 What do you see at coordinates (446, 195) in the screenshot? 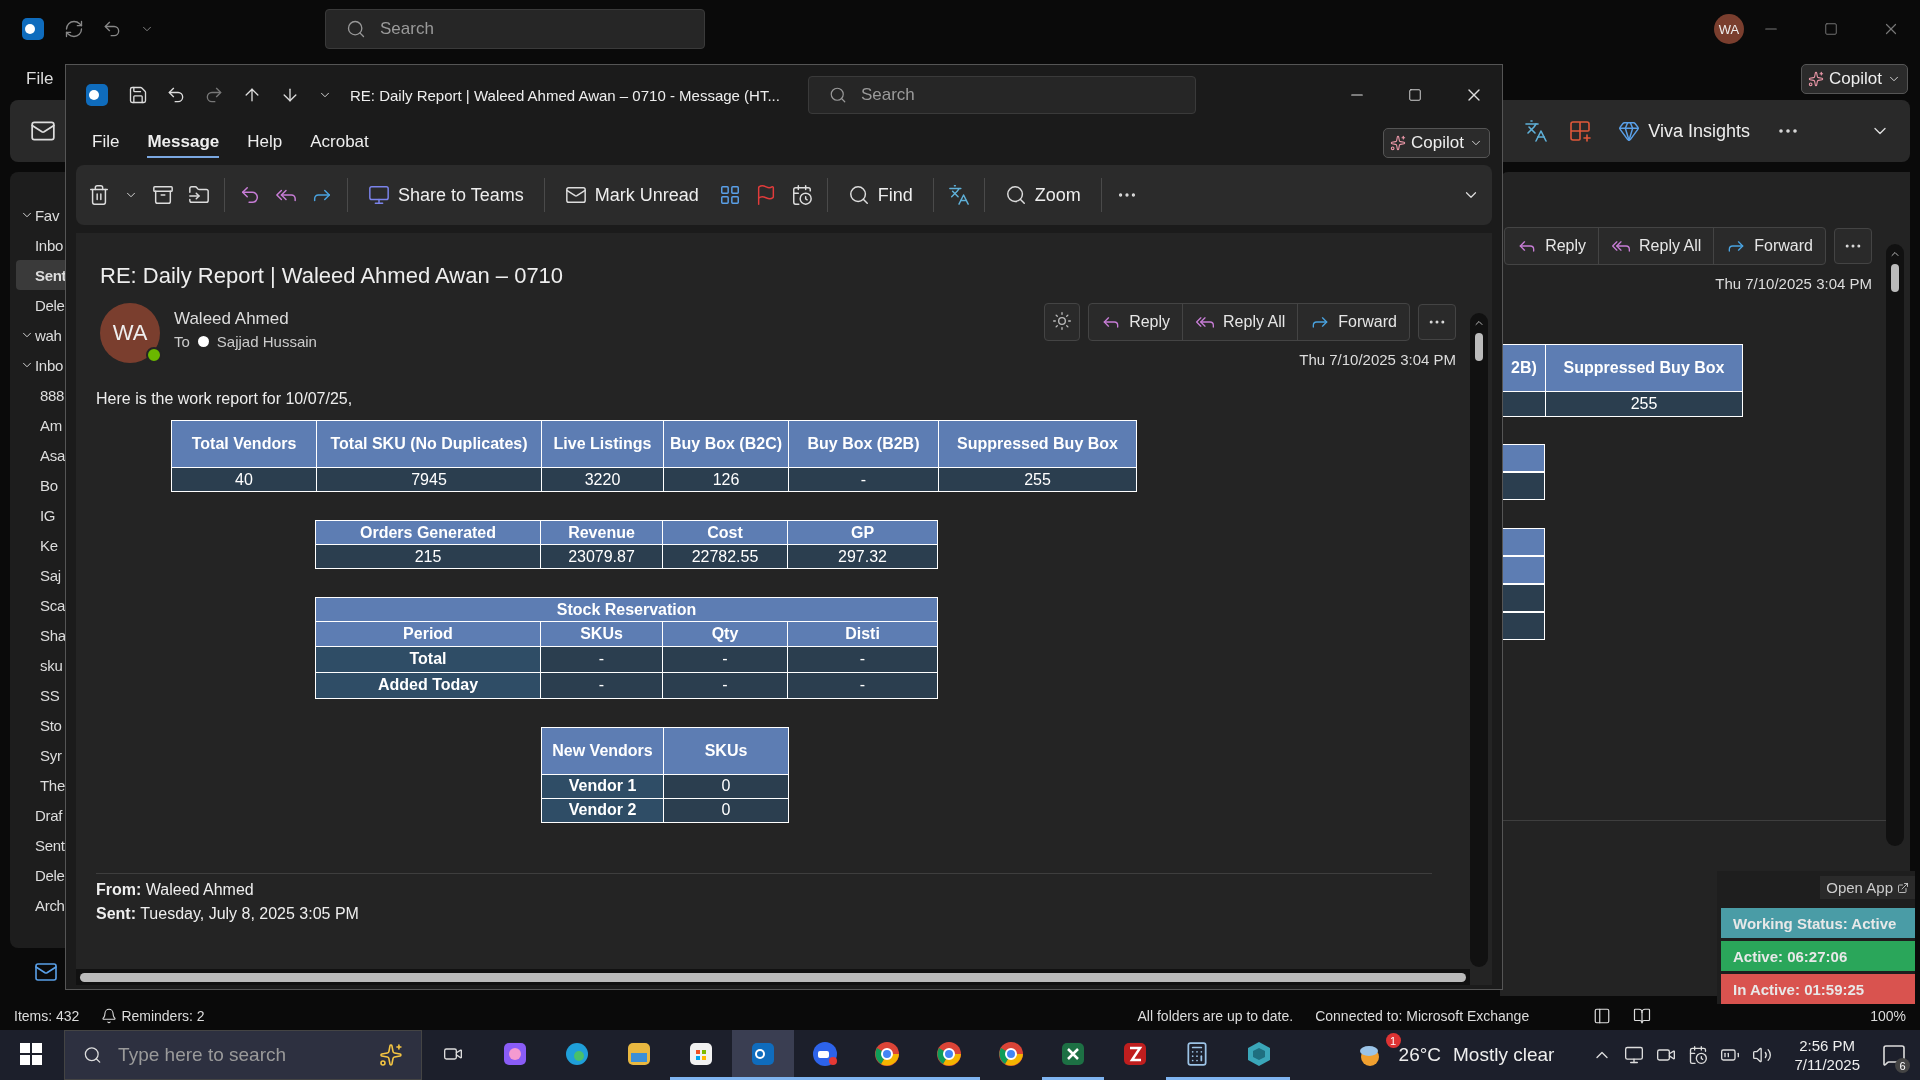
I see `share-to-teams-button: Share to Teams` at bounding box center [446, 195].